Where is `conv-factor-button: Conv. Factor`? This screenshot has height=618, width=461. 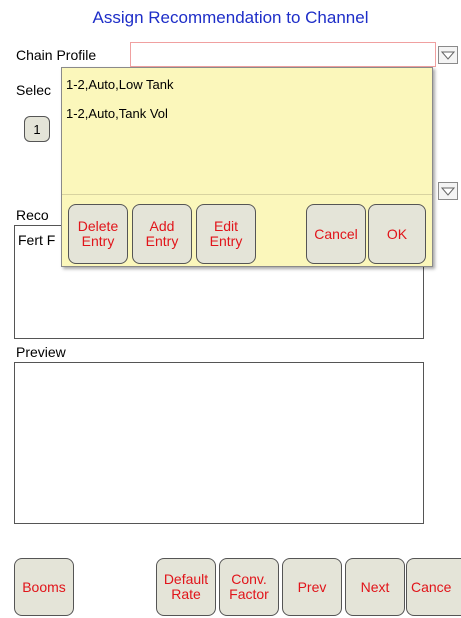 conv-factor-button: Conv. Factor is located at coordinates (249, 587).